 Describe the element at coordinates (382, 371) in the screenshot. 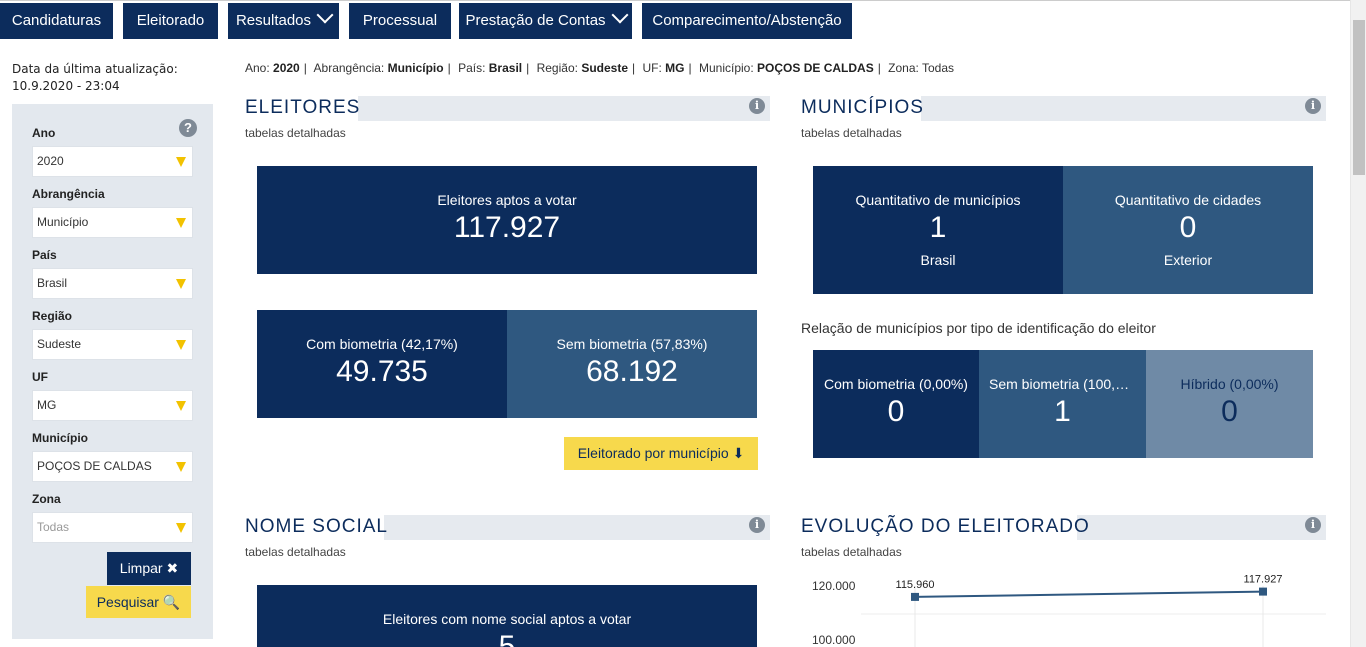

I see `stat-value: 49.735` at that location.